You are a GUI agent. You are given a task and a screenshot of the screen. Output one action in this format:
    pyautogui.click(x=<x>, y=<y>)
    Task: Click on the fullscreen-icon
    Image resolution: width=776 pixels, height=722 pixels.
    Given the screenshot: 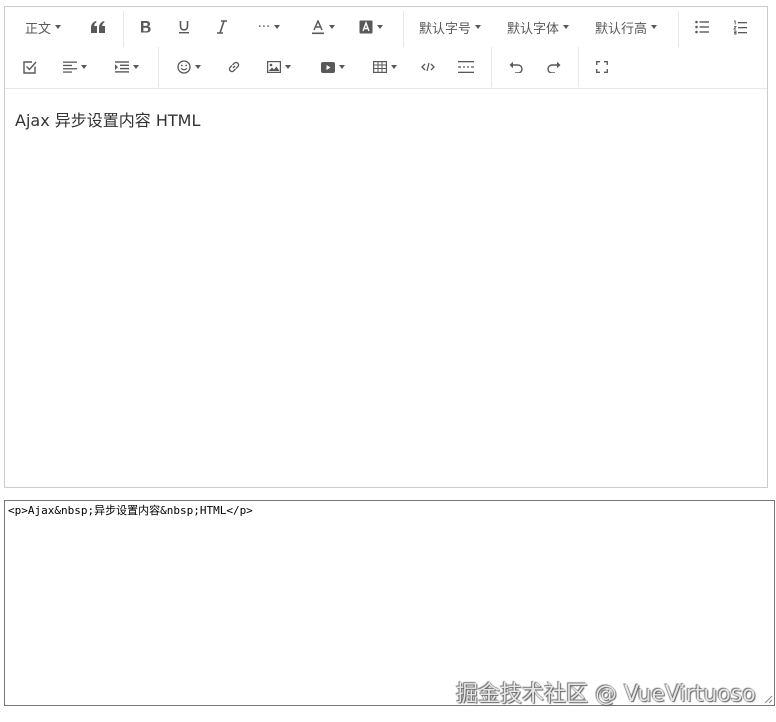 What is the action you would take?
    pyautogui.click(x=602, y=67)
    